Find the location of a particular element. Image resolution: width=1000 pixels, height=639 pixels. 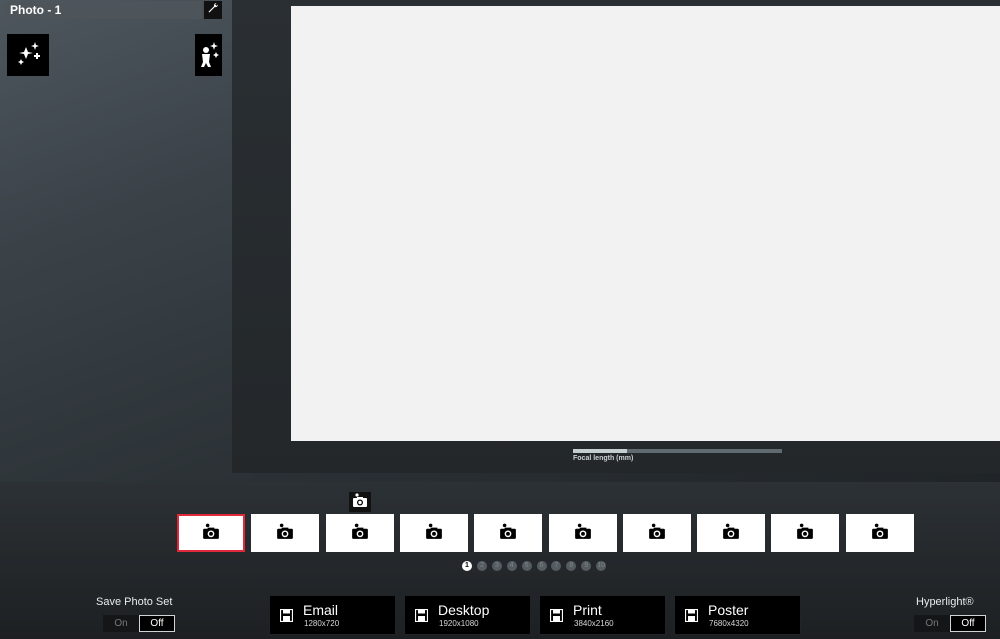

export-size: 7680x4320 is located at coordinates (729, 623).